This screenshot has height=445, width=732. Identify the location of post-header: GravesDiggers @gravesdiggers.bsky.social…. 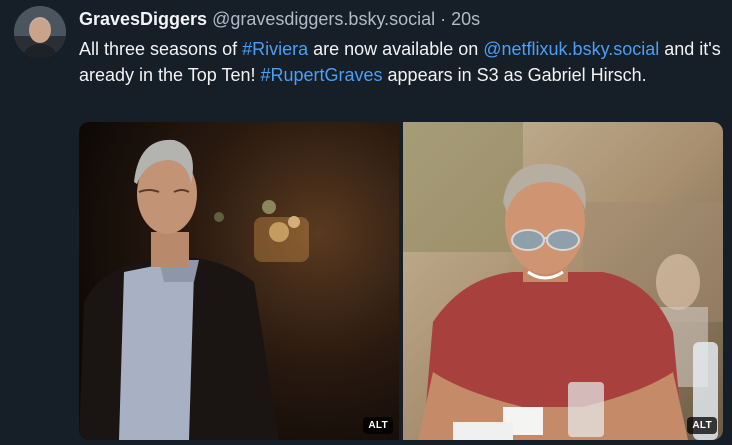
(279, 19).